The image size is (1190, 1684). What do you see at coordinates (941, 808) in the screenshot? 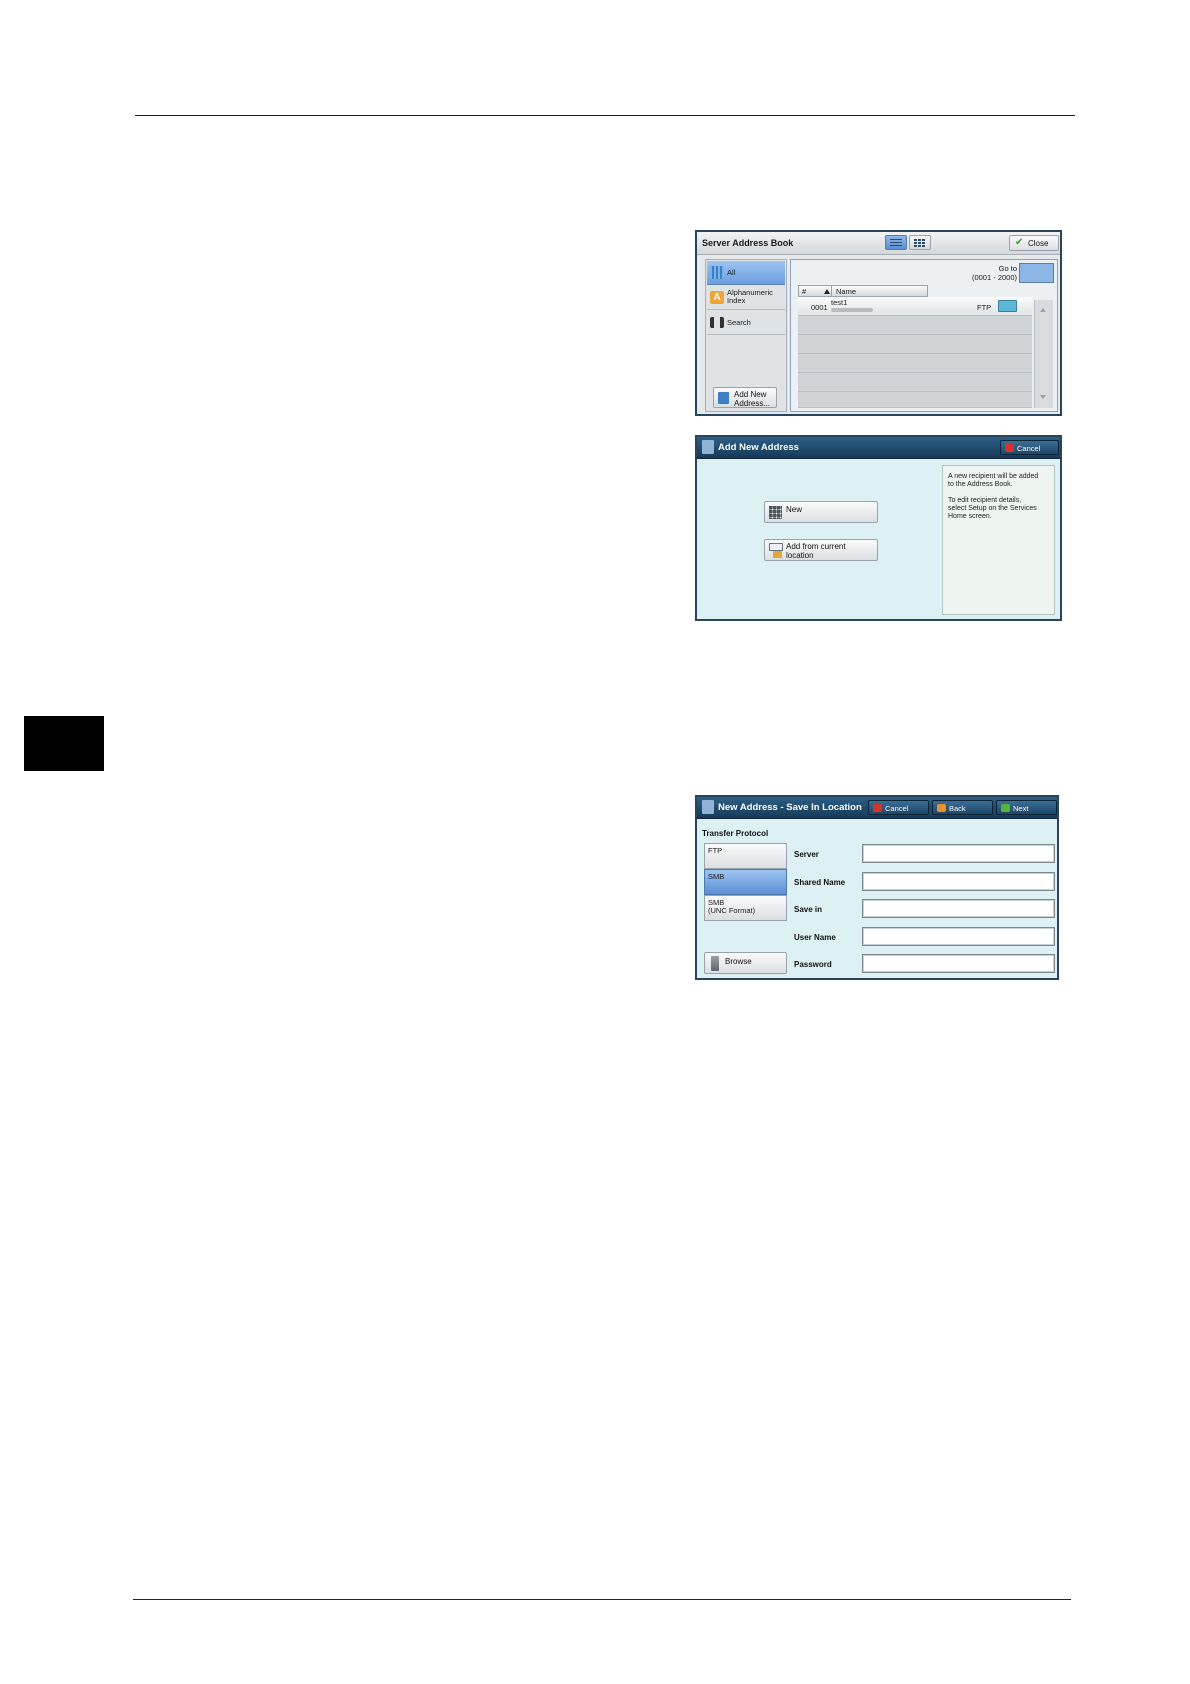
I see `back-arrow-icon` at bounding box center [941, 808].